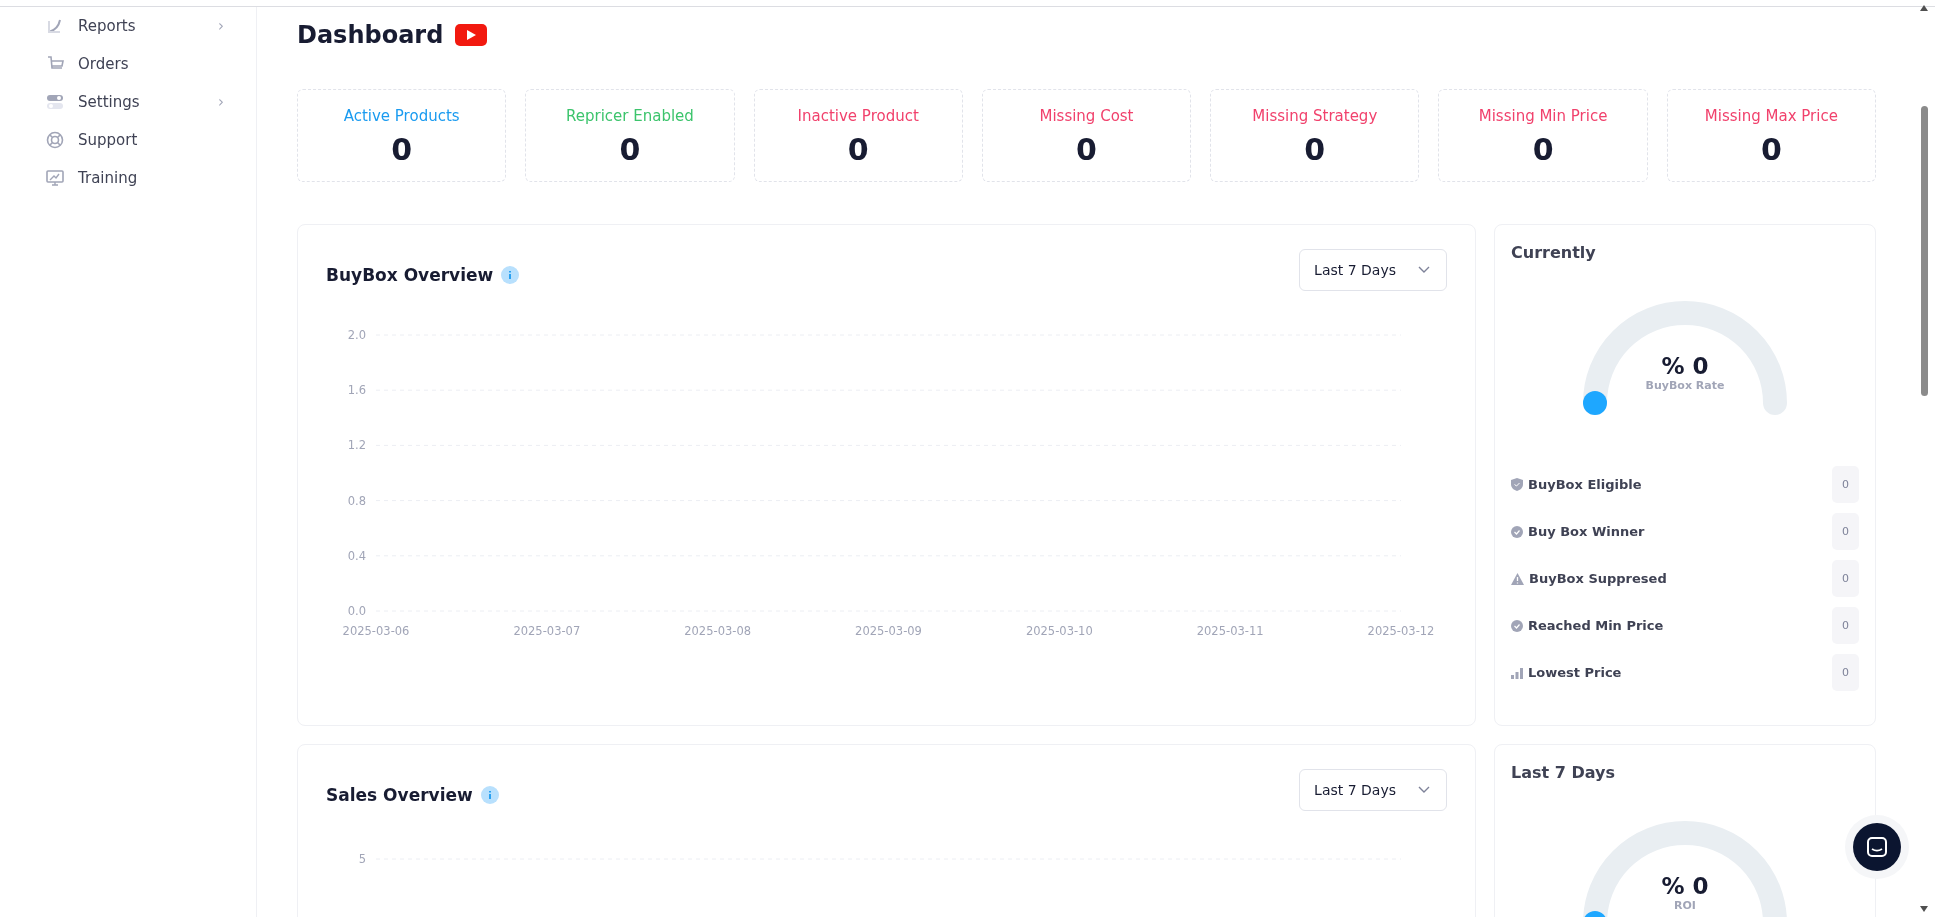 The image size is (1935, 917). What do you see at coordinates (1575, 672) in the screenshot?
I see `stat-label: Lowest Price` at bounding box center [1575, 672].